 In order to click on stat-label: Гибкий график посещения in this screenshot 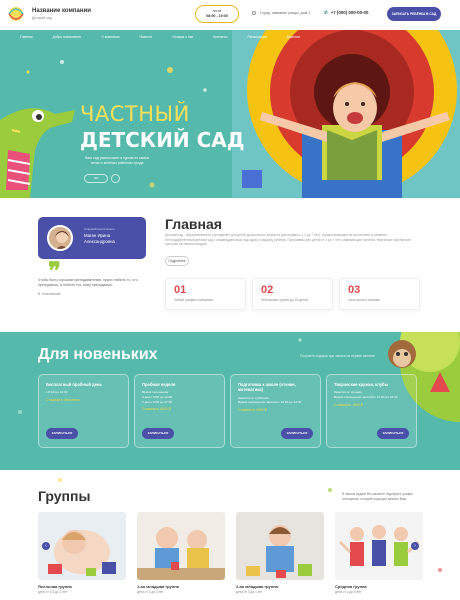, I will do `click(193, 300)`.